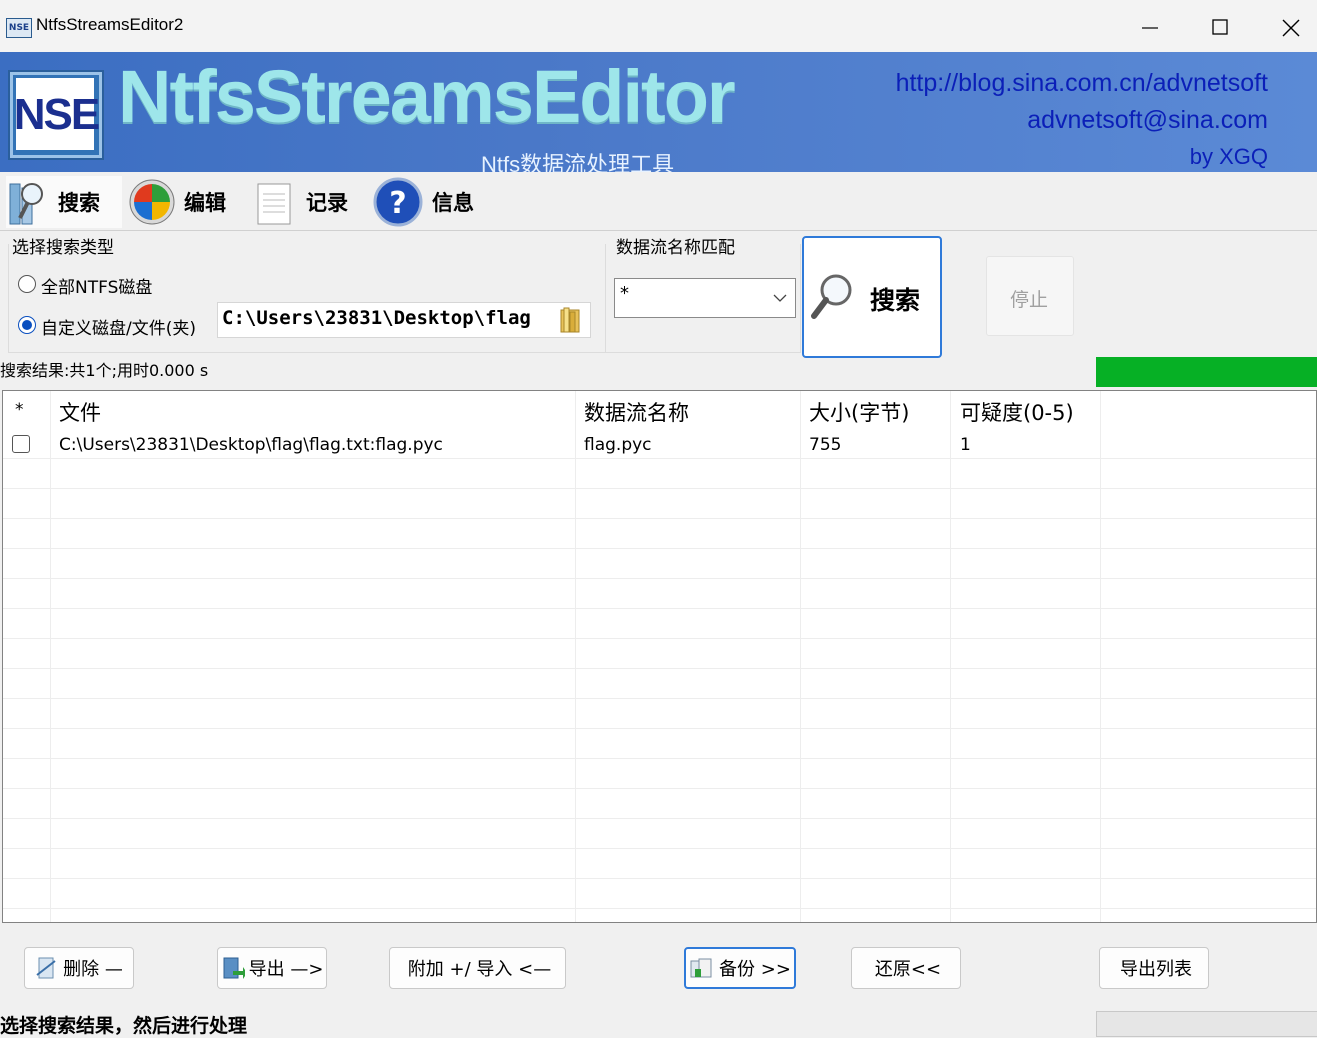 The width and height of the screenshot is (1317, 1038). What do you see at coordinates (427, 96) in the screenshot?
I see `brand-title: NtfsStreamsEditor` at bounding box center [427, 96].